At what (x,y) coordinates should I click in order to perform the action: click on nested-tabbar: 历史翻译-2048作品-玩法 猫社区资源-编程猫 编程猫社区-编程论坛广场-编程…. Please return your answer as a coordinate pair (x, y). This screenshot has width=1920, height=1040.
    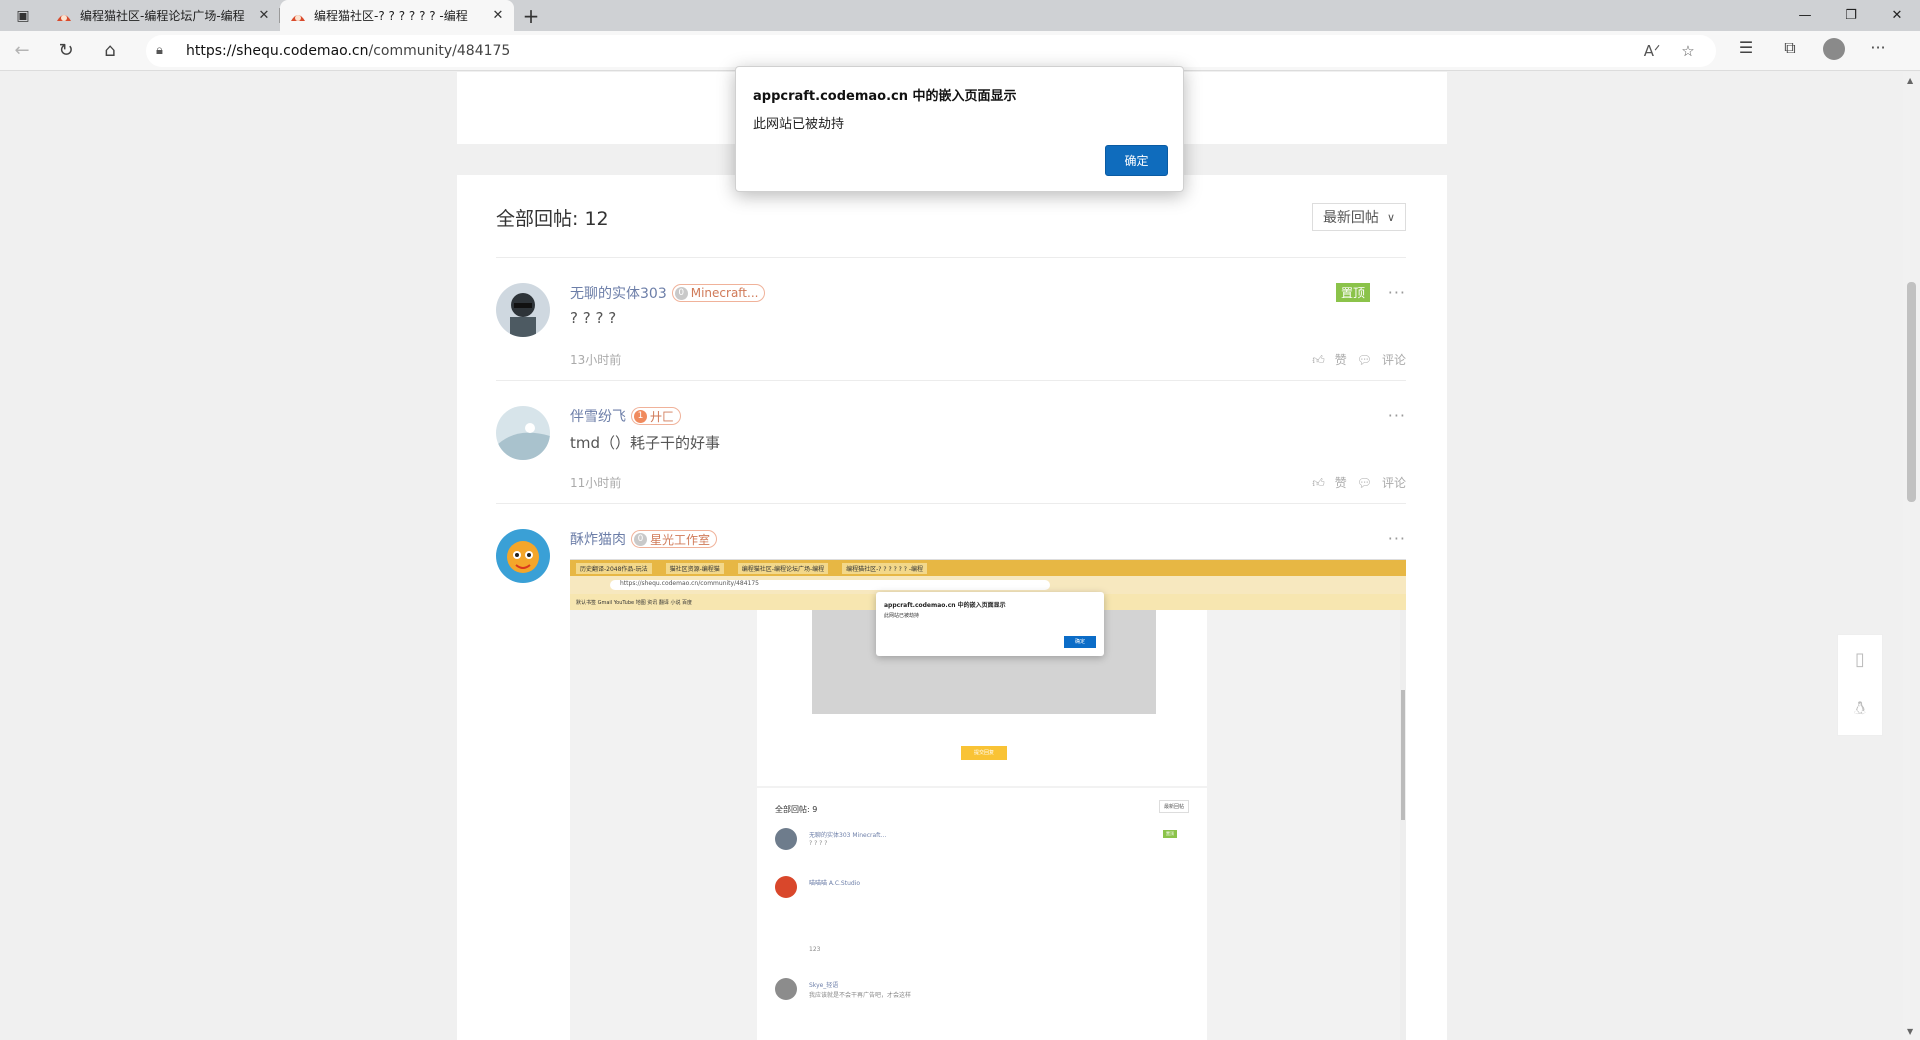
    Looking at the image, I should click on (988, 568).